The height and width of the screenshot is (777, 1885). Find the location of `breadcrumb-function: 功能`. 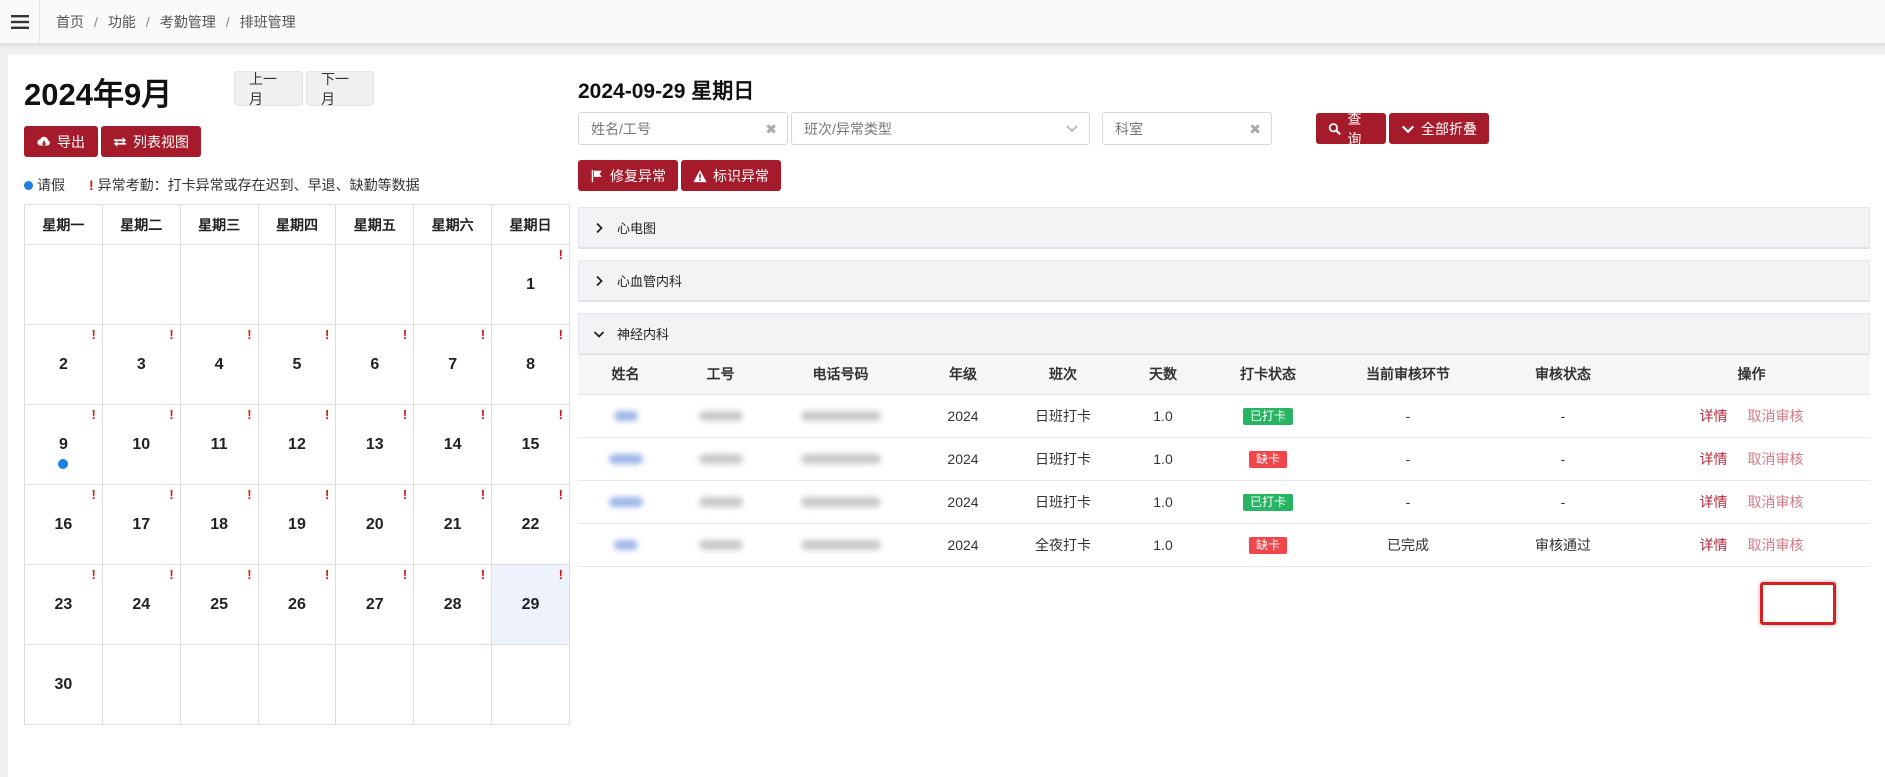

breadcrumb-function: 功能 is located at coordinates (122, 22).